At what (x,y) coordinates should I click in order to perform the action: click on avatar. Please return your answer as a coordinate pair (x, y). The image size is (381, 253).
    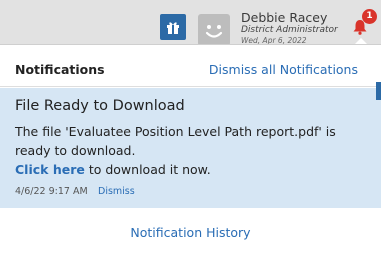
    Looking at the image, I should click on (214, 30).